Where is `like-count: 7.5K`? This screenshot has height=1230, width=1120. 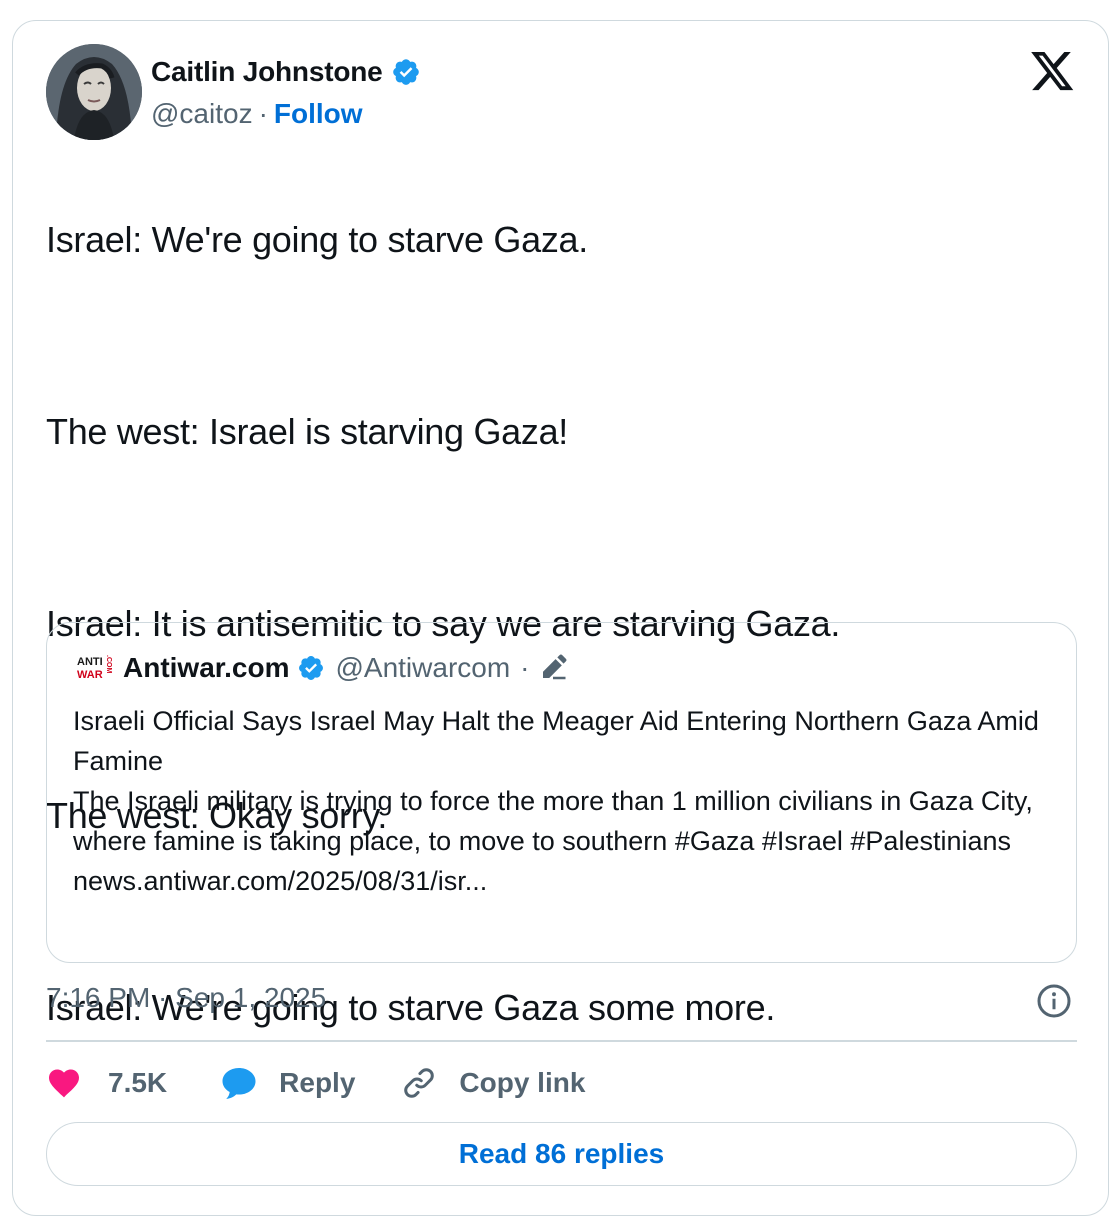 like-count: 7.5K is located at coordinates (138, 1082).